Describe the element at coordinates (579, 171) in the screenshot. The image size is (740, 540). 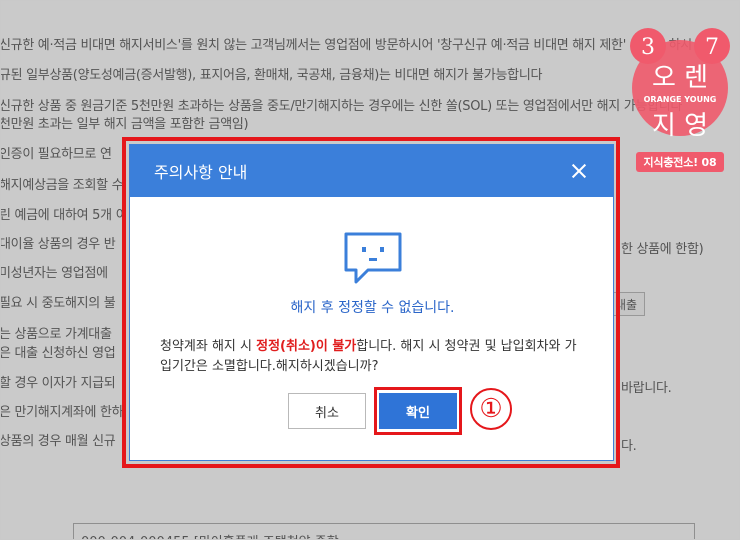
I see `close-icon` at that location.